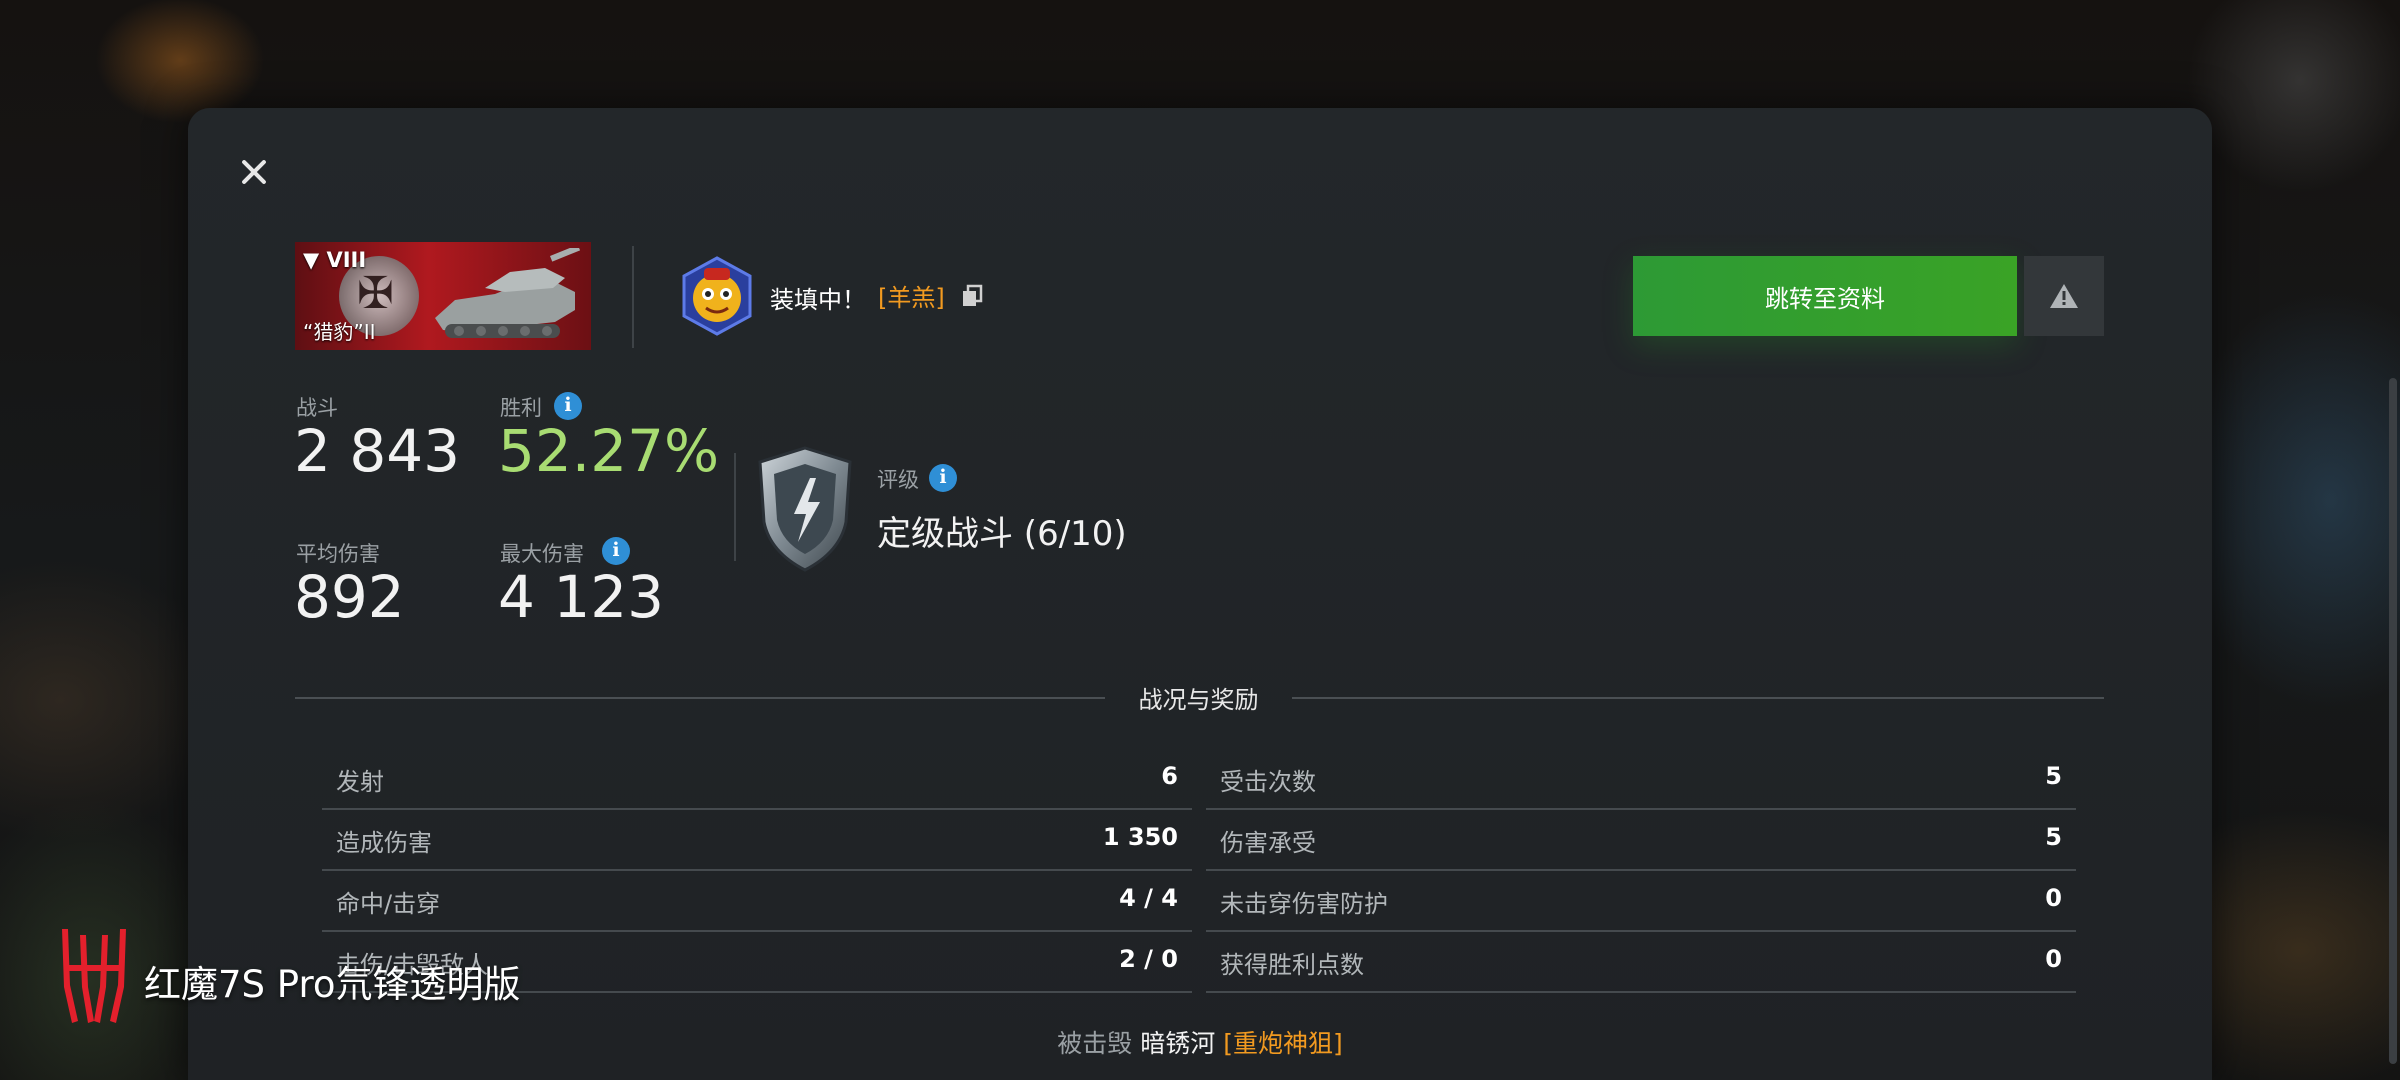  Describe the element at coordinates (1002, 534) in the screenshot. I see `rating-value: 定级战斗 (6/10)` at that location.